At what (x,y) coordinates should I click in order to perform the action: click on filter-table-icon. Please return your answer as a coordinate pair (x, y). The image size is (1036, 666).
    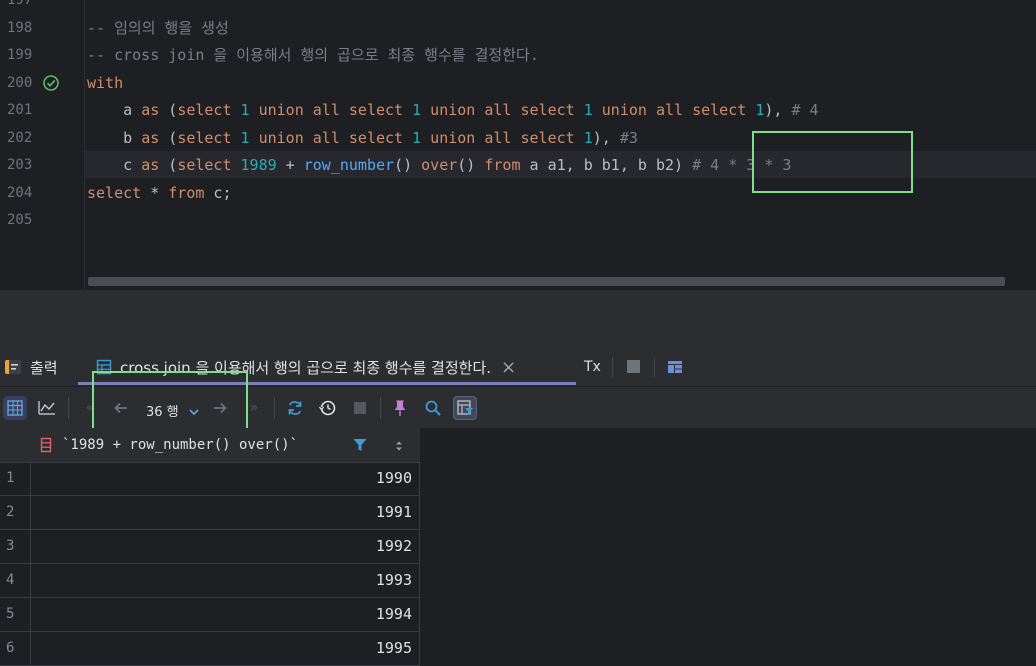
    Looking at the image, I should click on (465, 408).